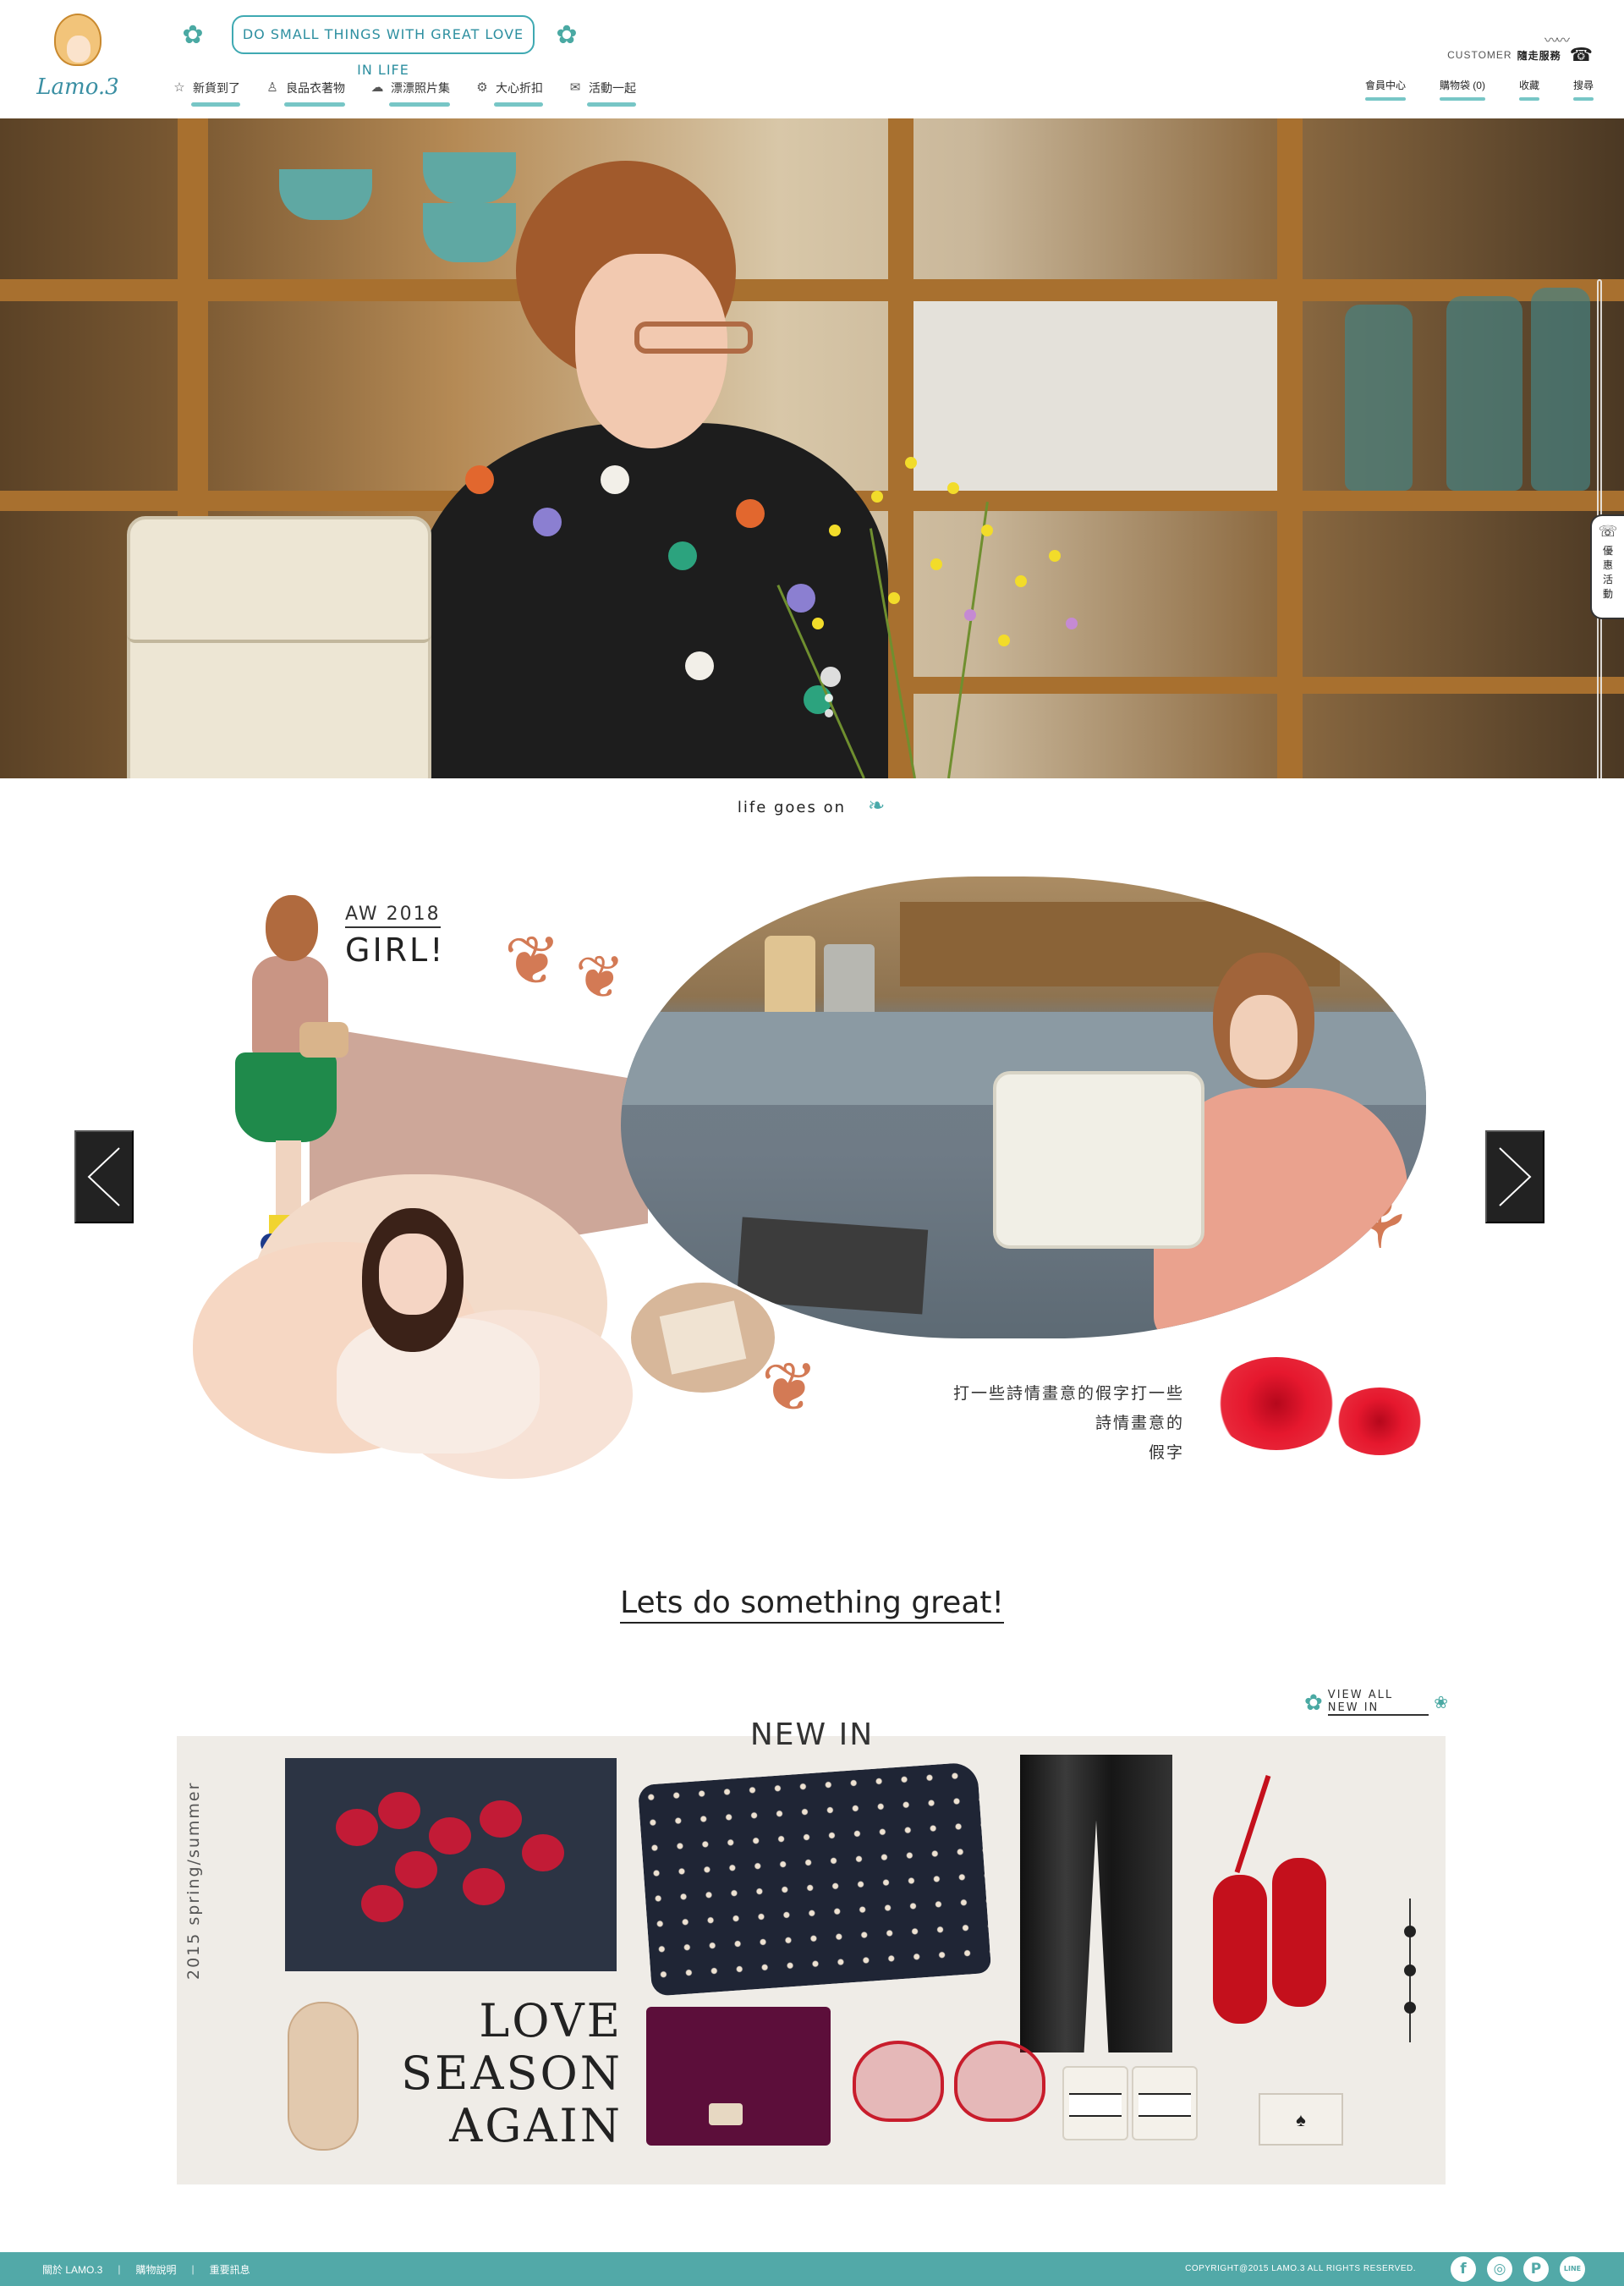 This screenshot has height=2286, width=1624. Describe the element at coordinates (72, 2269) in the screenshot. I see `footer-link-about: 關於 LAMO.3` at that location.